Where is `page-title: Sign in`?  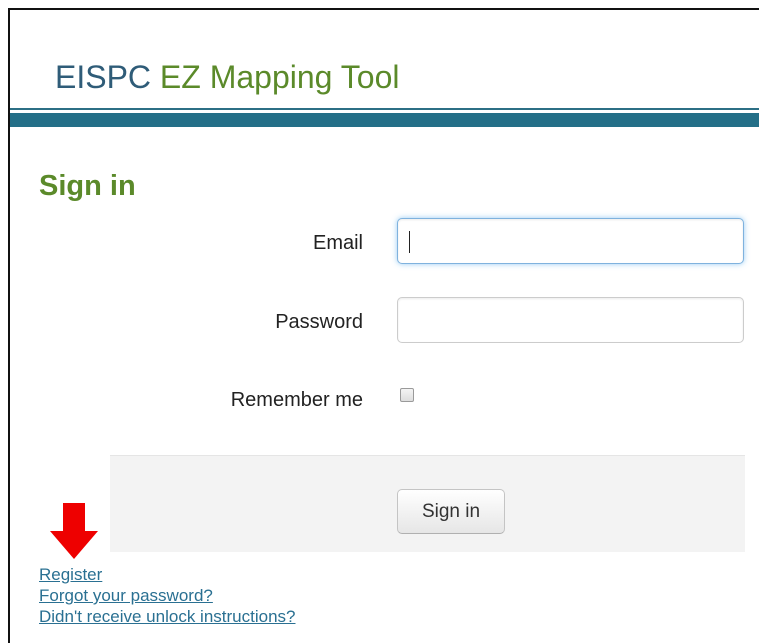
page-title: Sign in is located at coordinates (87, 186).